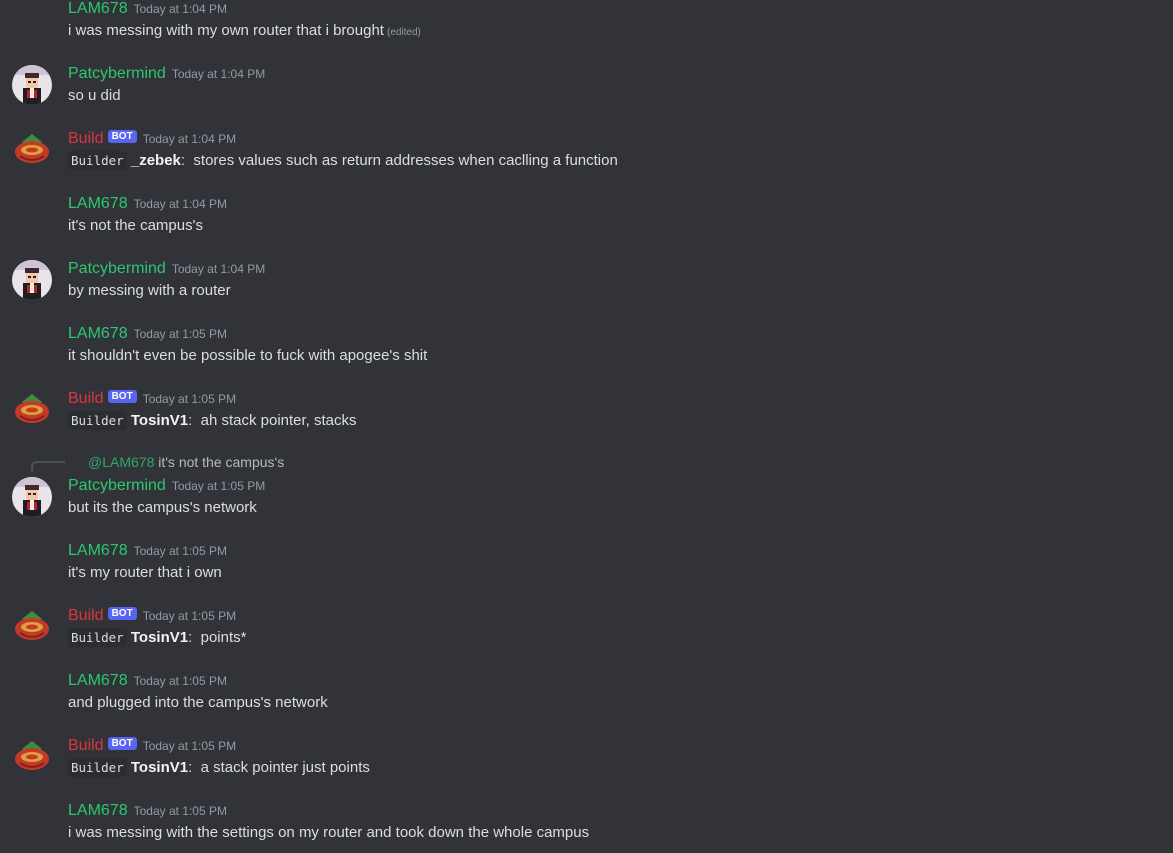  I want to click on reply-preview: @LAM678 it's not the campus's, so click(186, 462).